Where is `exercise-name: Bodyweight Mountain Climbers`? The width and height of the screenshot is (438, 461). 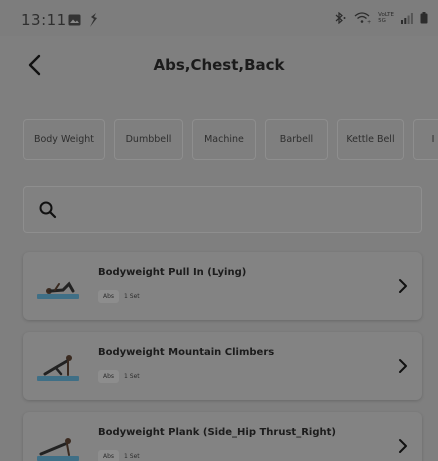 exercise-name: Bodyweight Mountain Climbers is located at coordinates (186, 352).